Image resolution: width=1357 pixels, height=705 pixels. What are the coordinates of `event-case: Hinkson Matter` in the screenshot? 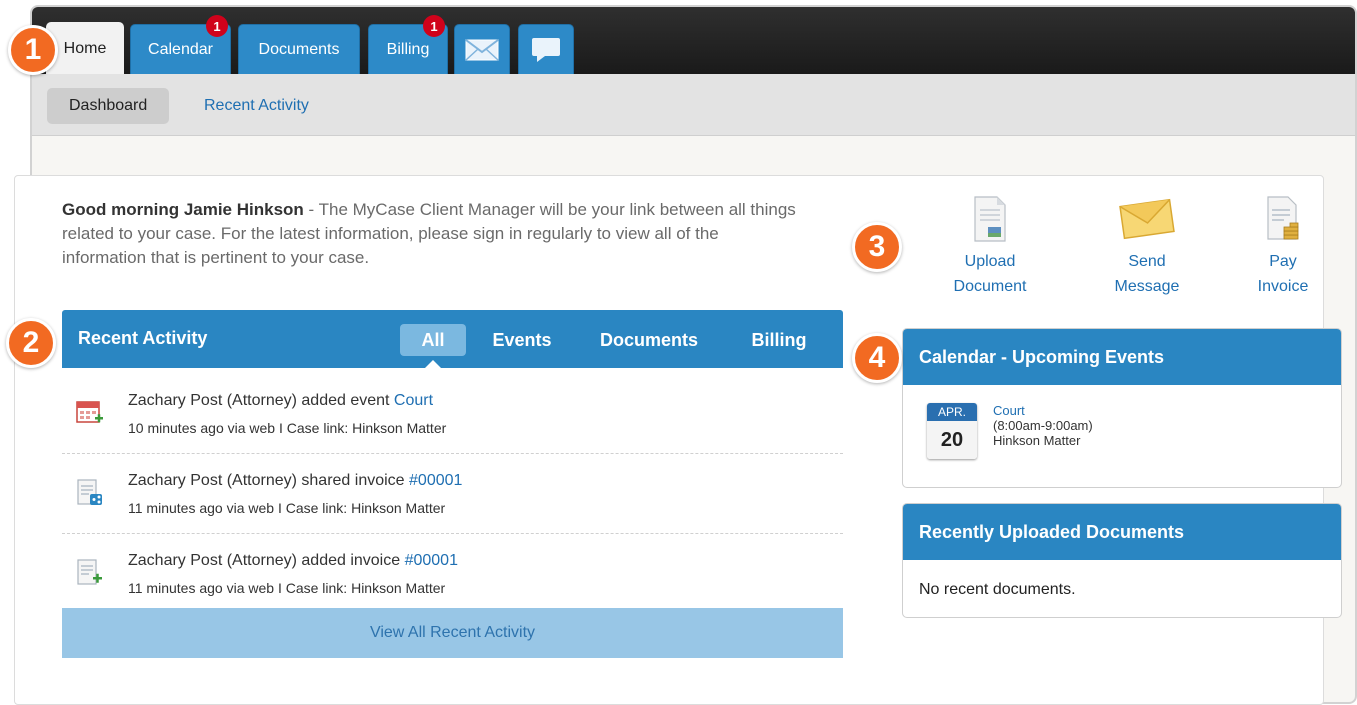 It's located at (1037, 440).